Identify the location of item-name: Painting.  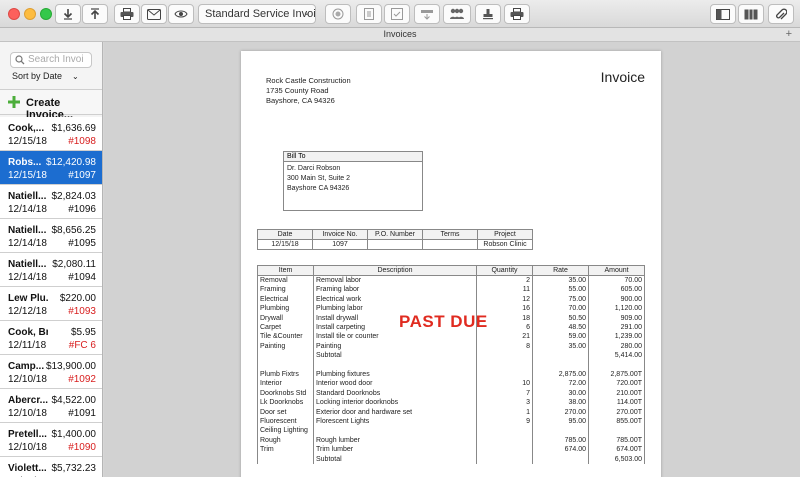
(285, 346).